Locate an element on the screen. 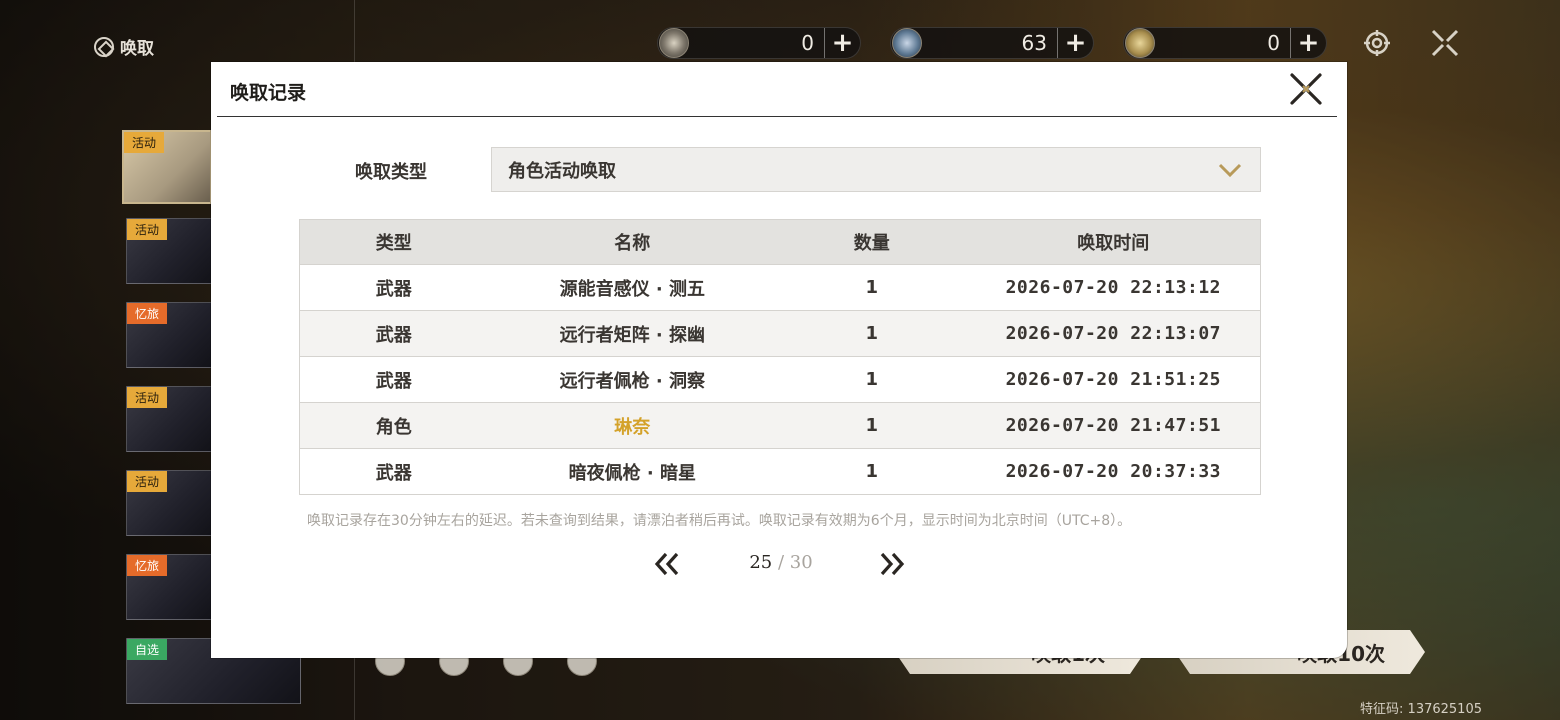  table-row: 武器 远行者佩枪 · 洞察 1 2026-07-20 21:51:25 is located at coordinates (780, 379).